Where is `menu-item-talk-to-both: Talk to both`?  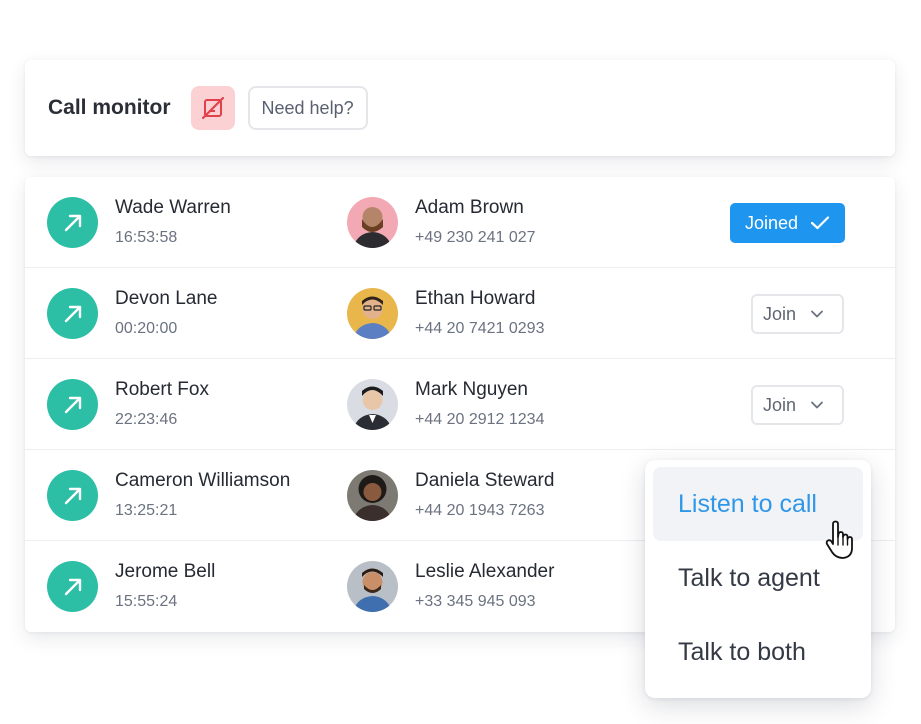 menu-item-talk-to-both: Talk to both is located at coordinates (758, 652).